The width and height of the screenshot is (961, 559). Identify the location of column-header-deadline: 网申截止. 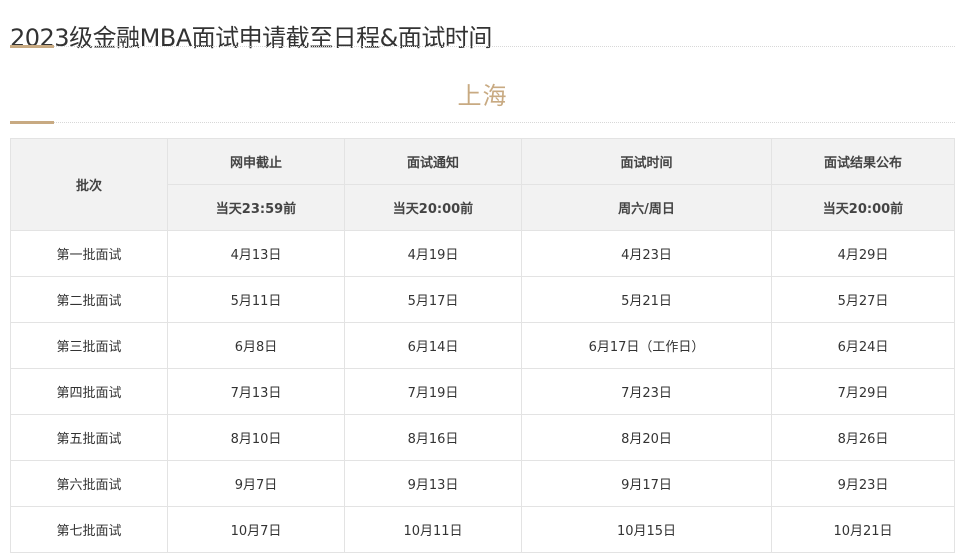
(256, 161).